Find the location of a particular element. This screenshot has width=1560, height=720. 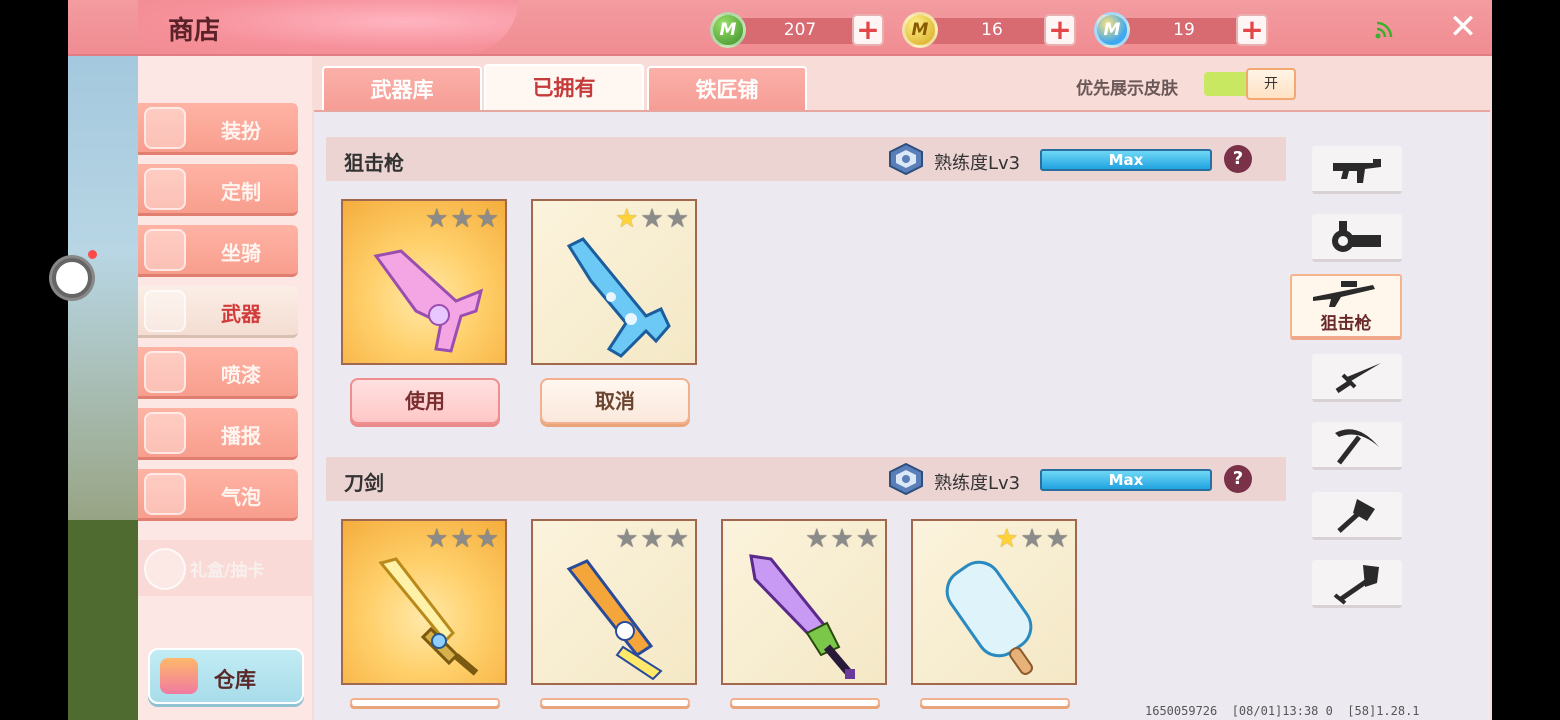

use-button: 使用 is located at coordinates (425, 401).